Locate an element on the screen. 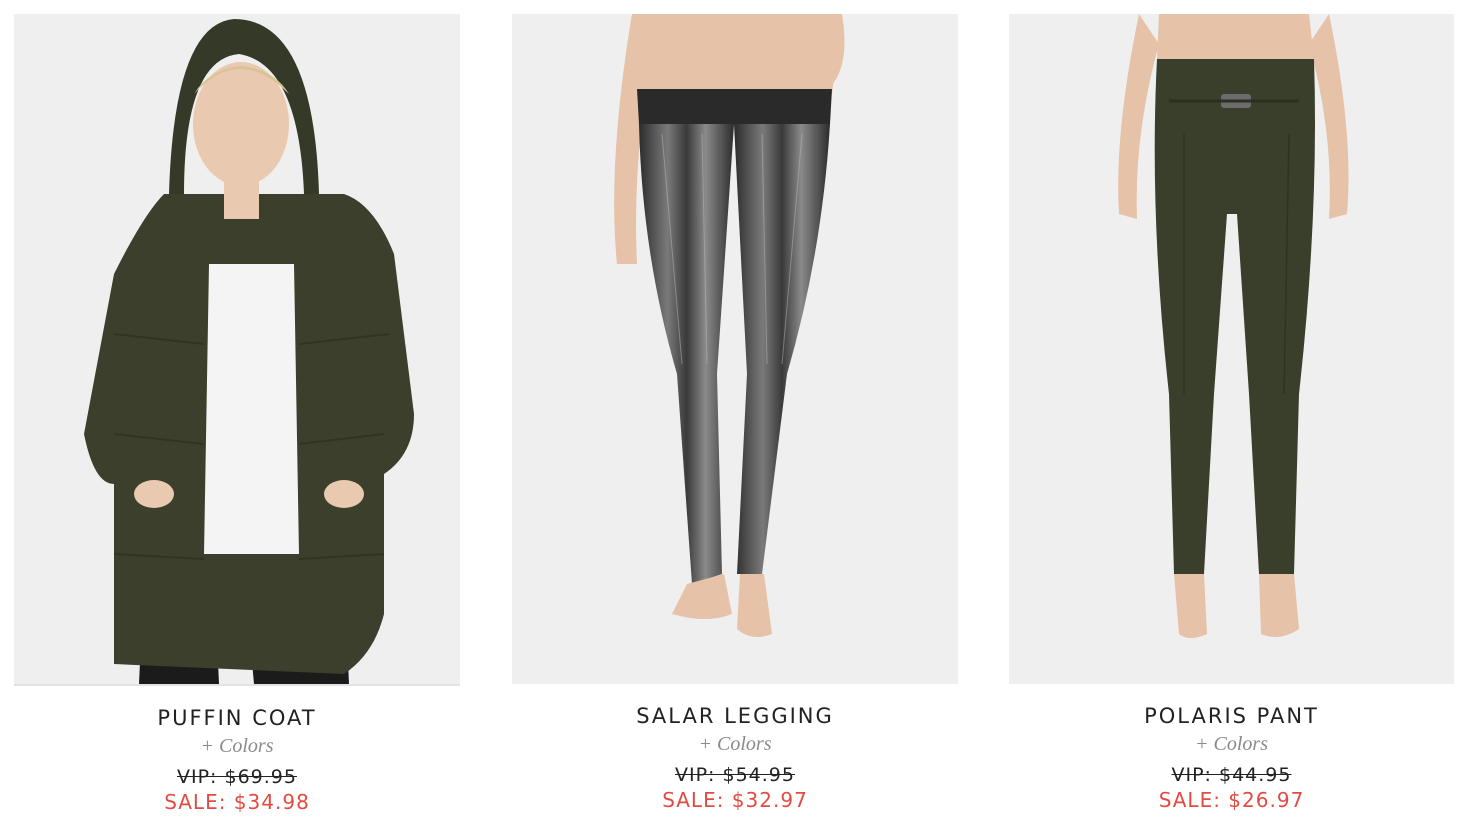  product-title: SALAR LEGGING is located at coordinates (735, 716).